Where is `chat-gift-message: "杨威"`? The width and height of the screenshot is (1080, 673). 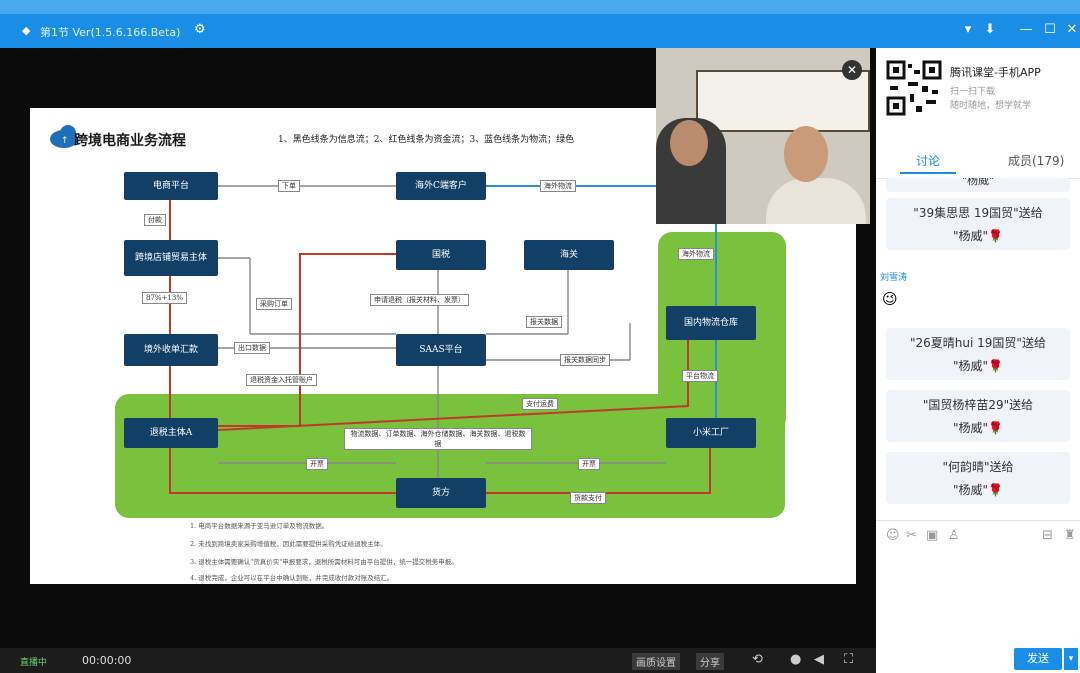 chat-gift-message: "杨威" is located at coordinates (978, 185).